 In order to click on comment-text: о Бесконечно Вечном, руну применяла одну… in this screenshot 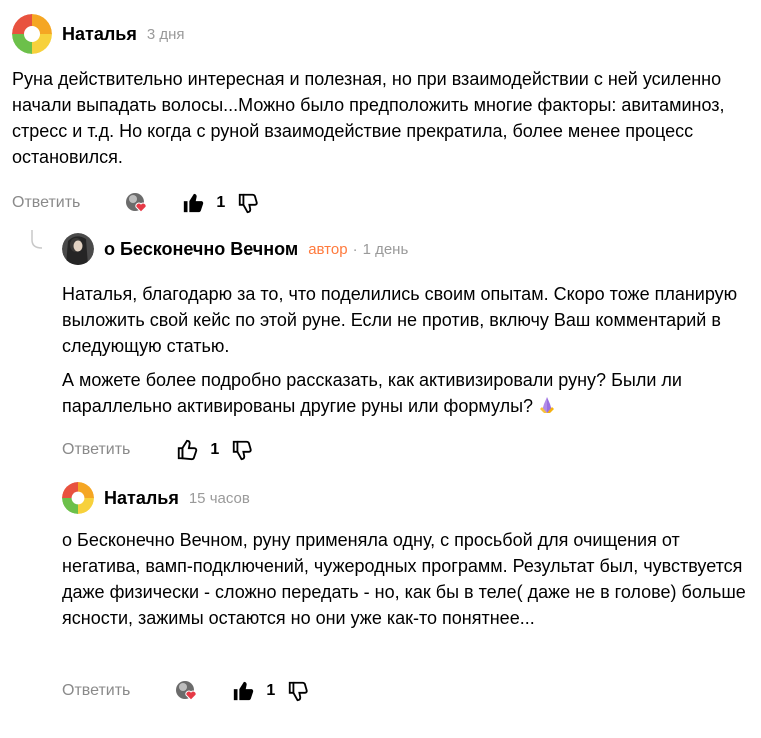, I will do `click(409, 583)`.